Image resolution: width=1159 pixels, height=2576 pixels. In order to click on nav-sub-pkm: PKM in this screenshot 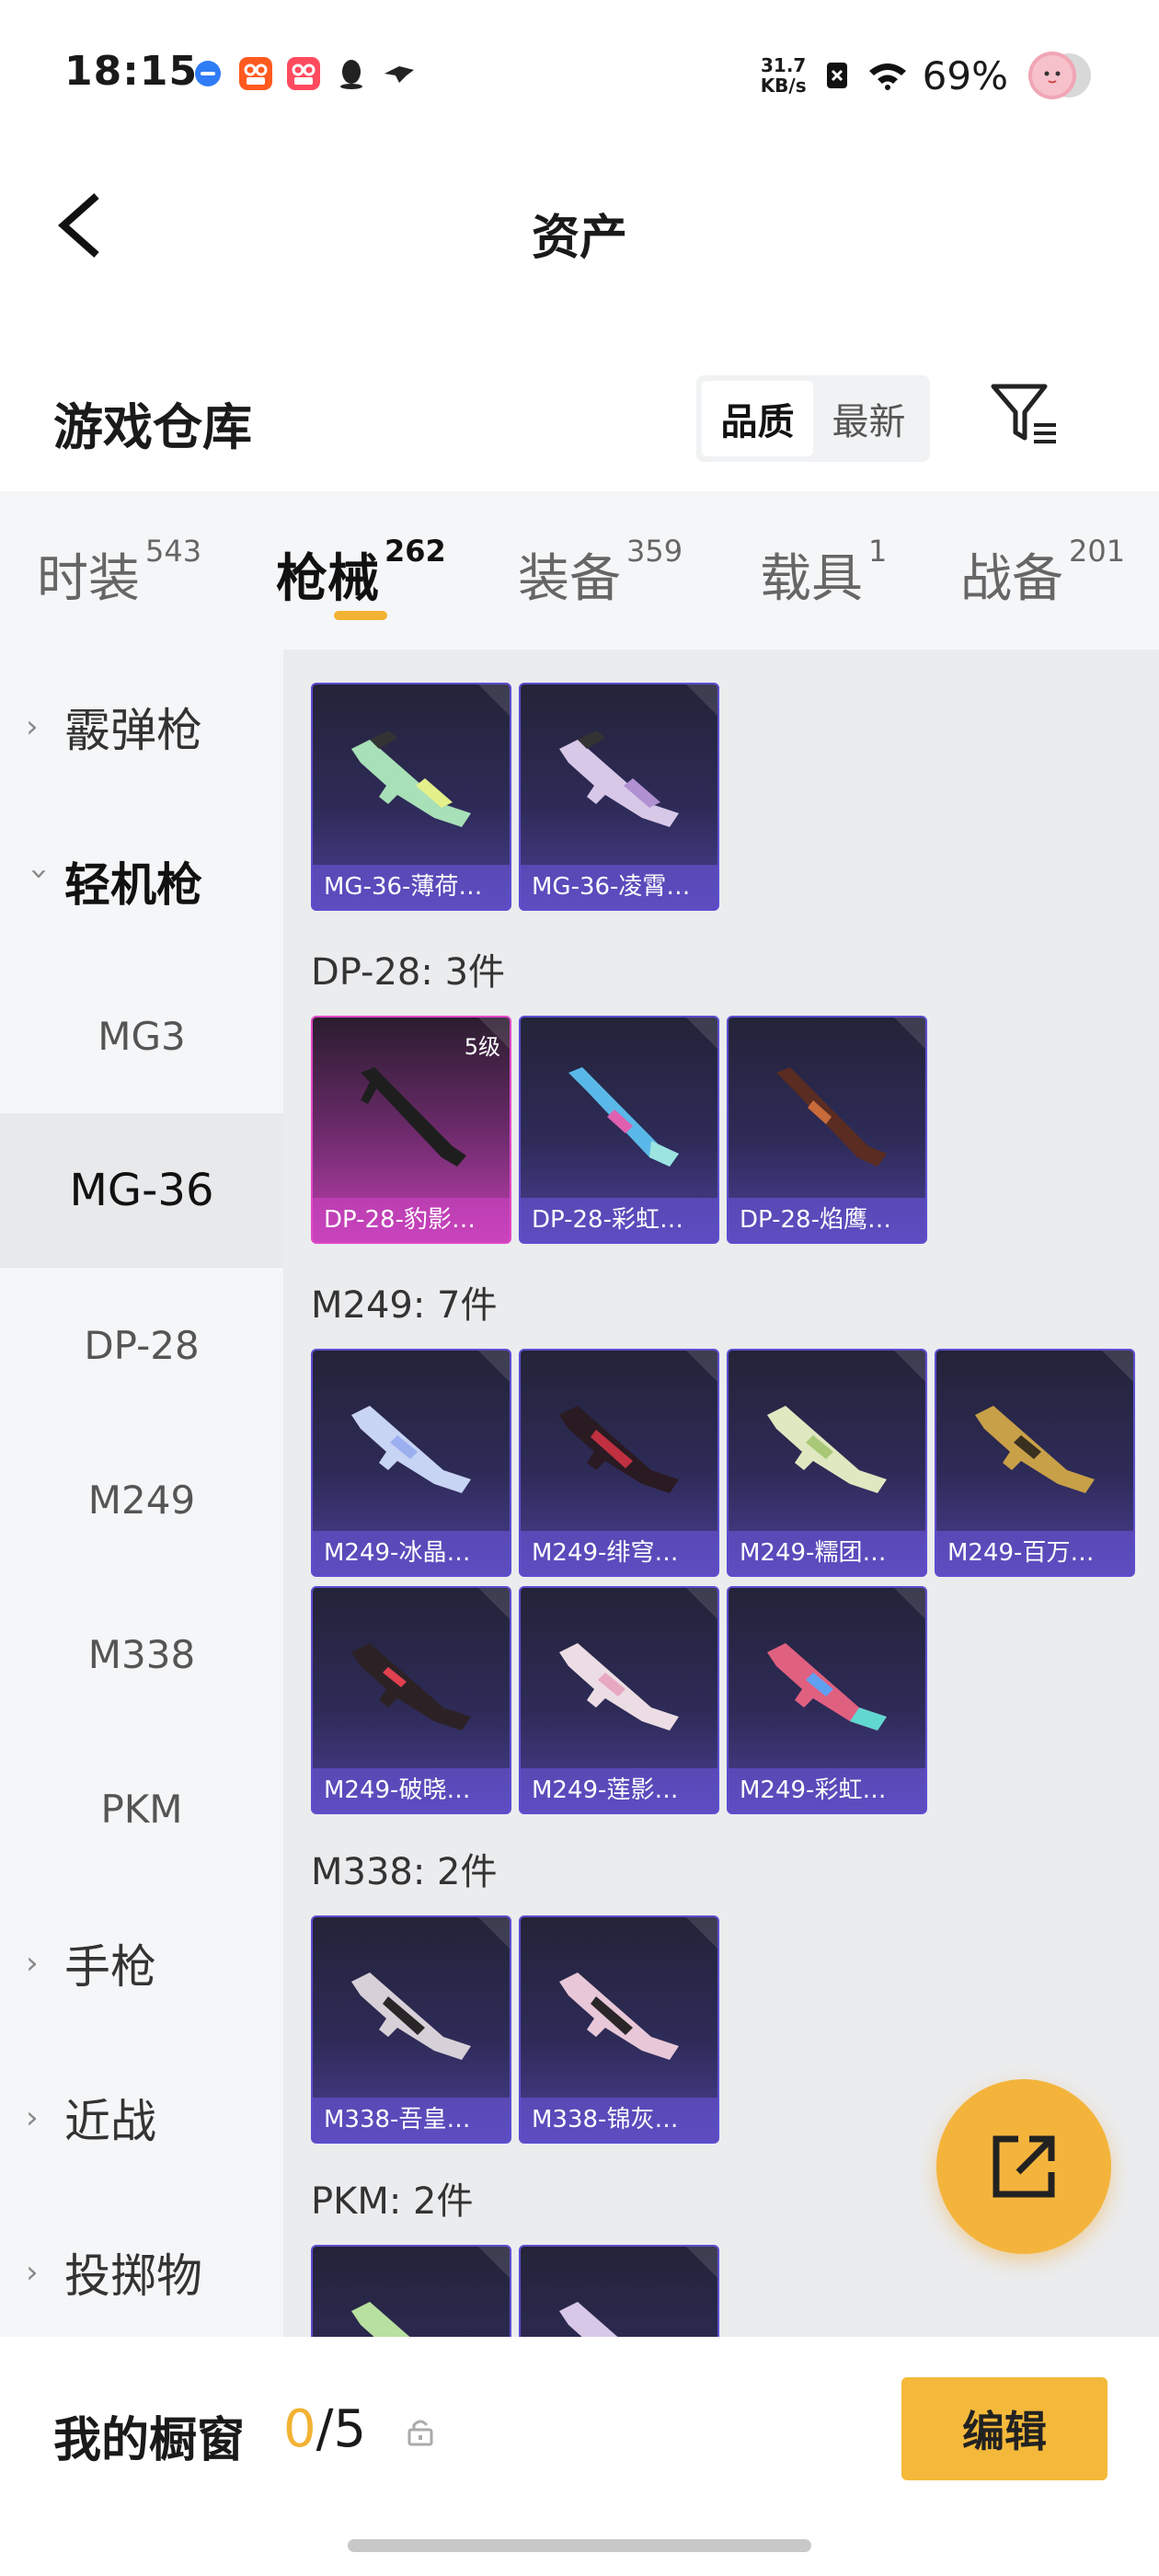, I will do `click(141, 1808)`.